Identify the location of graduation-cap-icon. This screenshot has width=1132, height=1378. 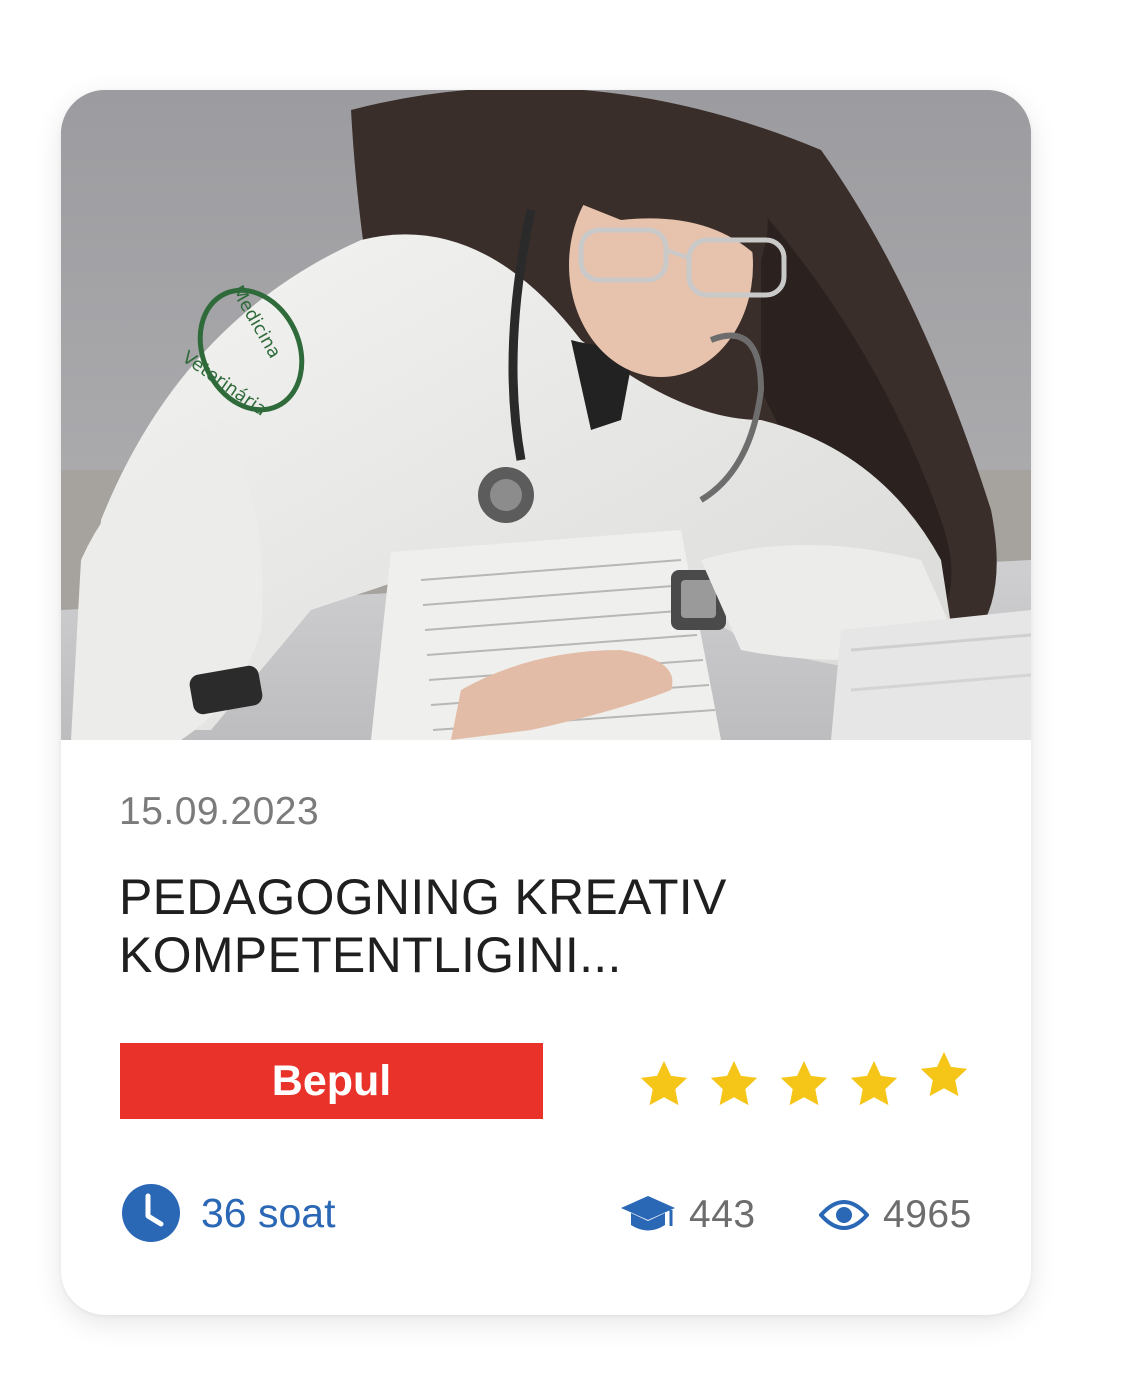
(648, 1213).